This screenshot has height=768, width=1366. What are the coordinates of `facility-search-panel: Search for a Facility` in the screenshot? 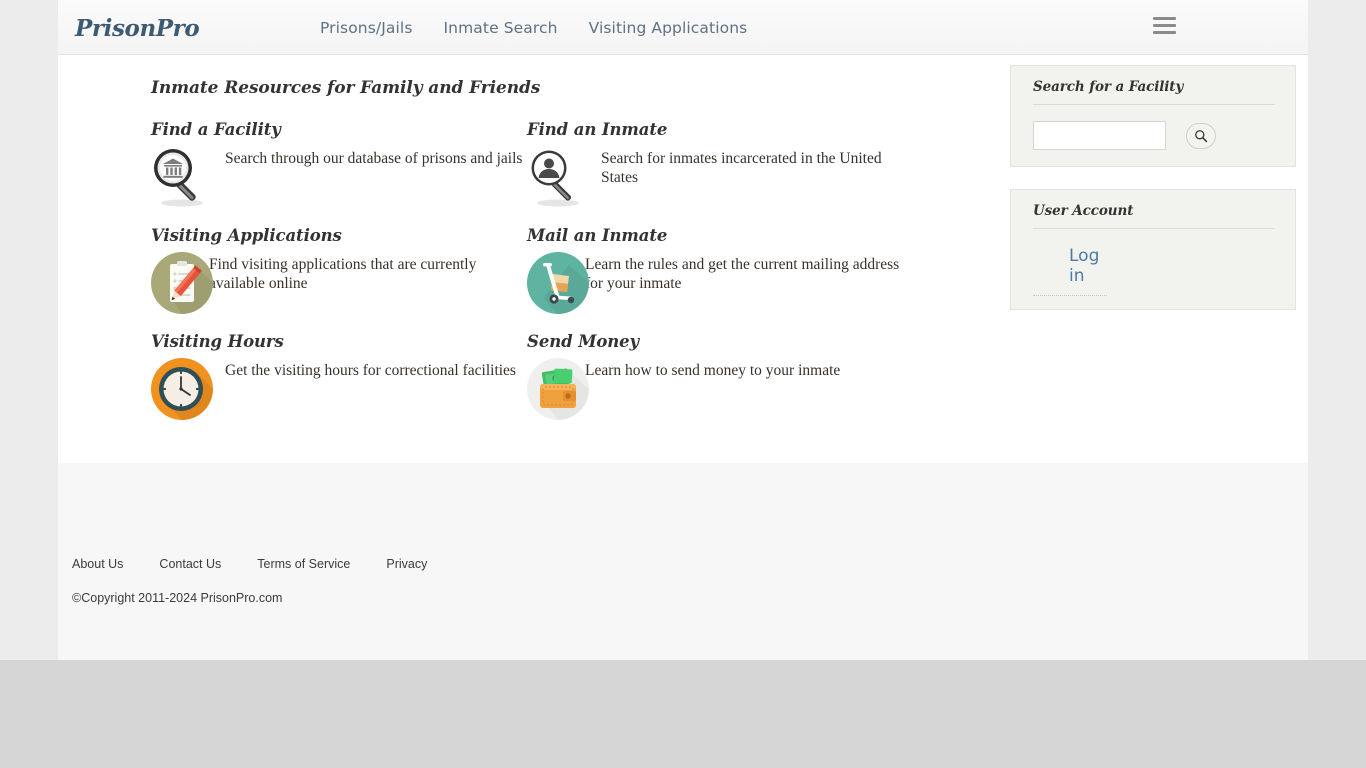 It's located at (1153, 116).